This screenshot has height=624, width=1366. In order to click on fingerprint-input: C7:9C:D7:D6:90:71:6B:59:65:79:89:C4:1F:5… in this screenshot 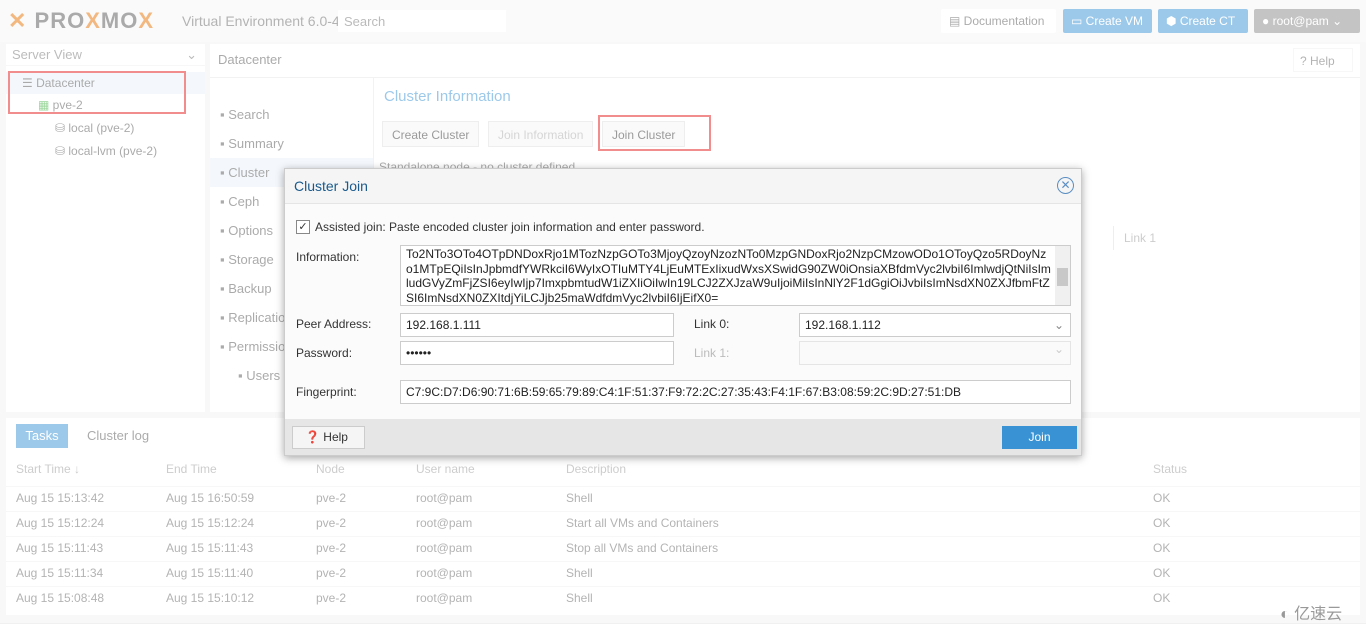, I will do `click(735, 392)`.